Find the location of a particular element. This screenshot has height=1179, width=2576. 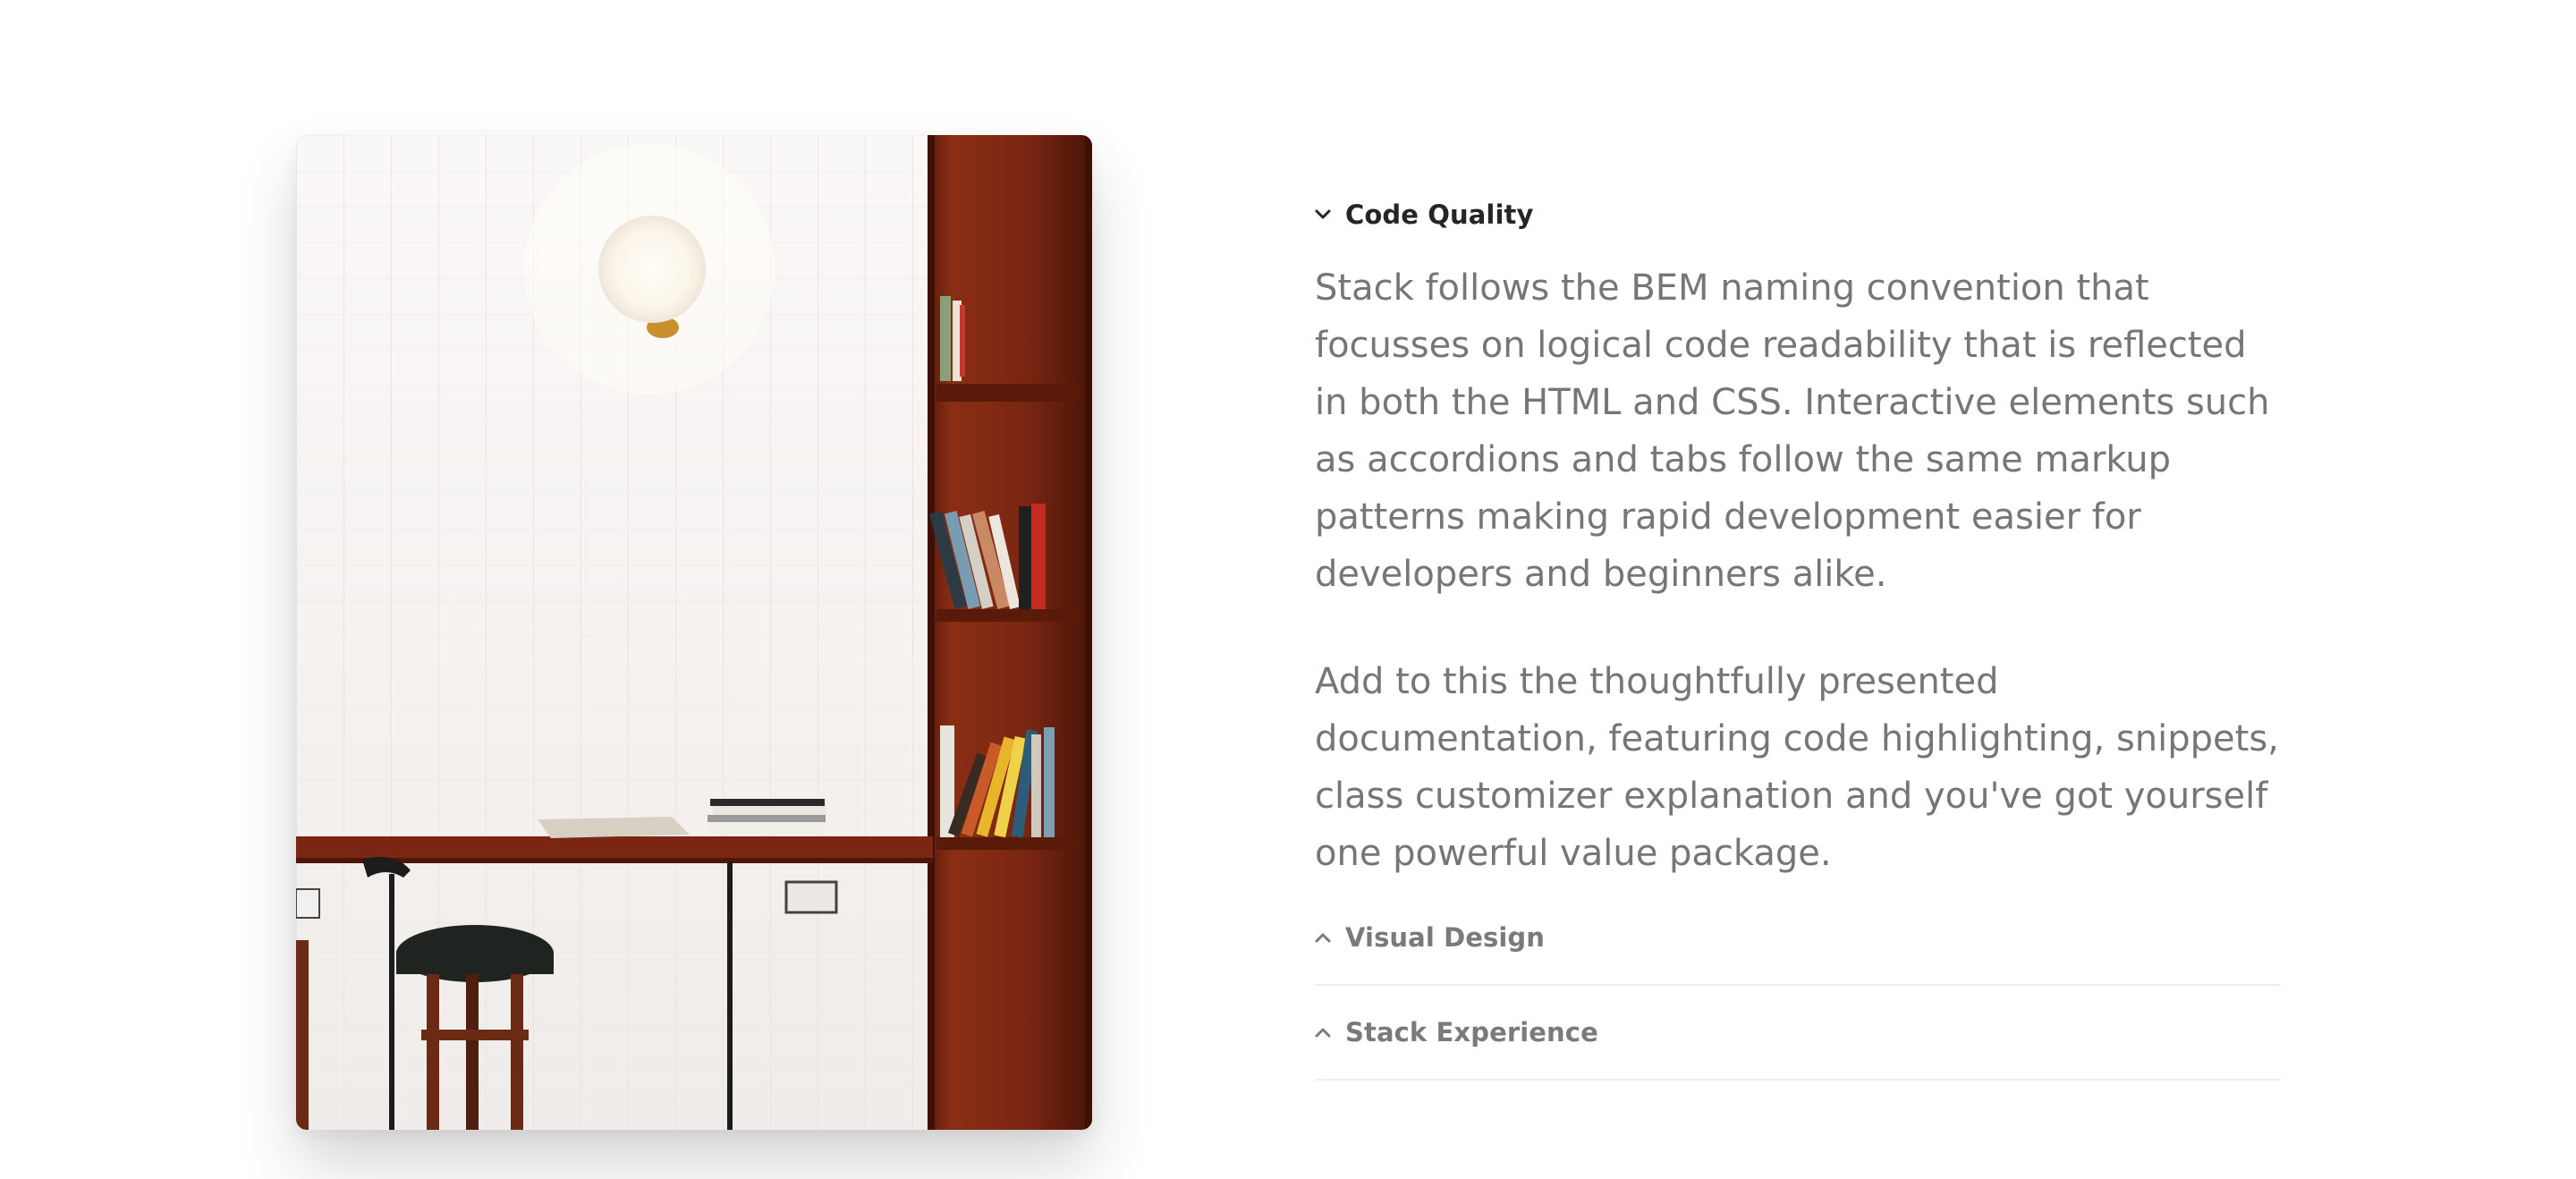

accordion-toggle-stack-experience: Stack Experience is located at coordinates (1798, 1033).